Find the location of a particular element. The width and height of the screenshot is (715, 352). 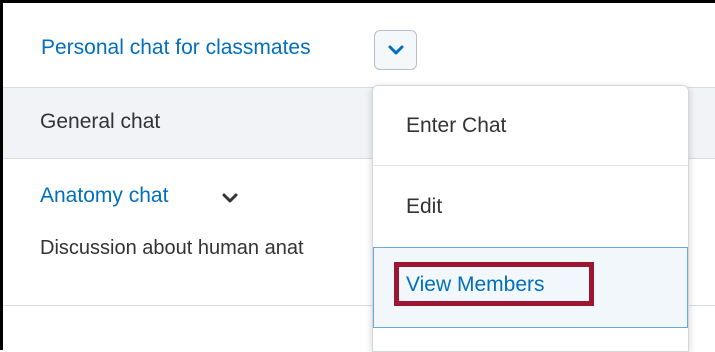

anatomy-chat-description: Discussion about human anat is located at coordinates (172, 248).